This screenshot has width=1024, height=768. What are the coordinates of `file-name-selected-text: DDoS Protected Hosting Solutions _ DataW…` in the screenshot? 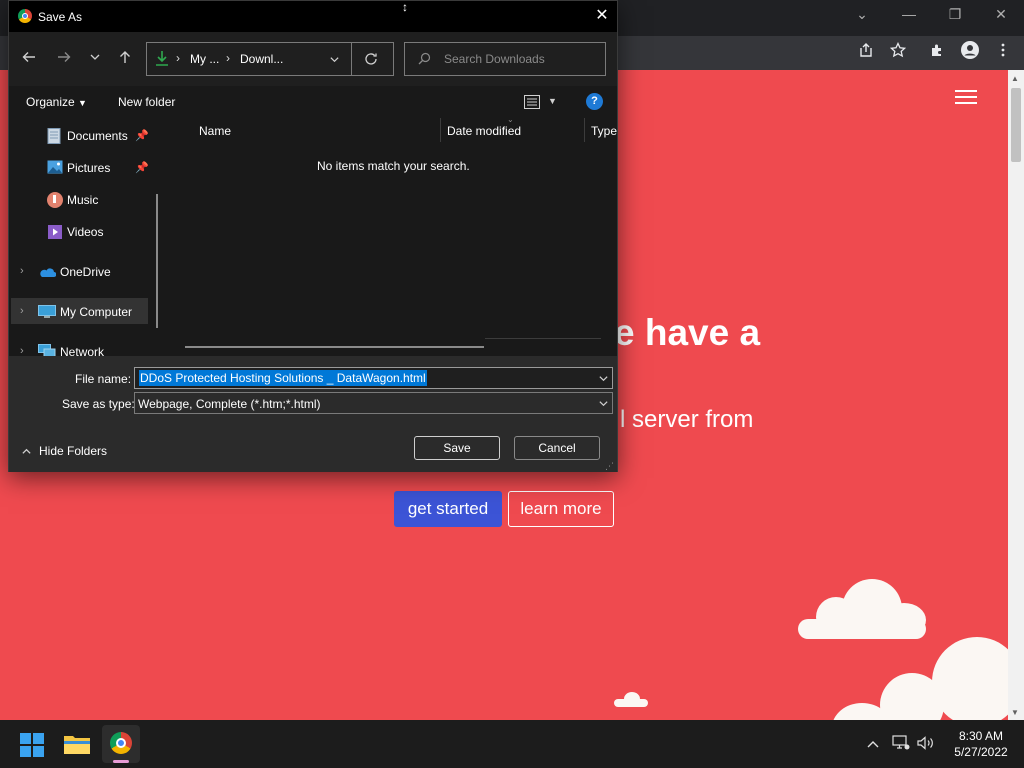 It's located at (283, 378).